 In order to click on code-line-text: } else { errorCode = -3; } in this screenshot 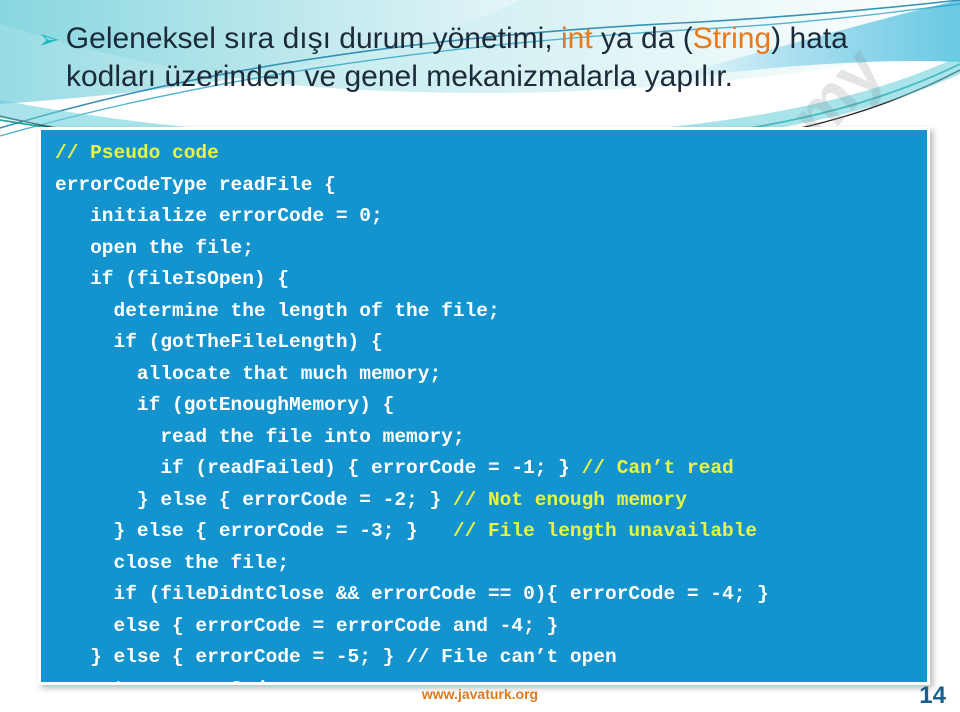, I will do `click(254, 531)`.